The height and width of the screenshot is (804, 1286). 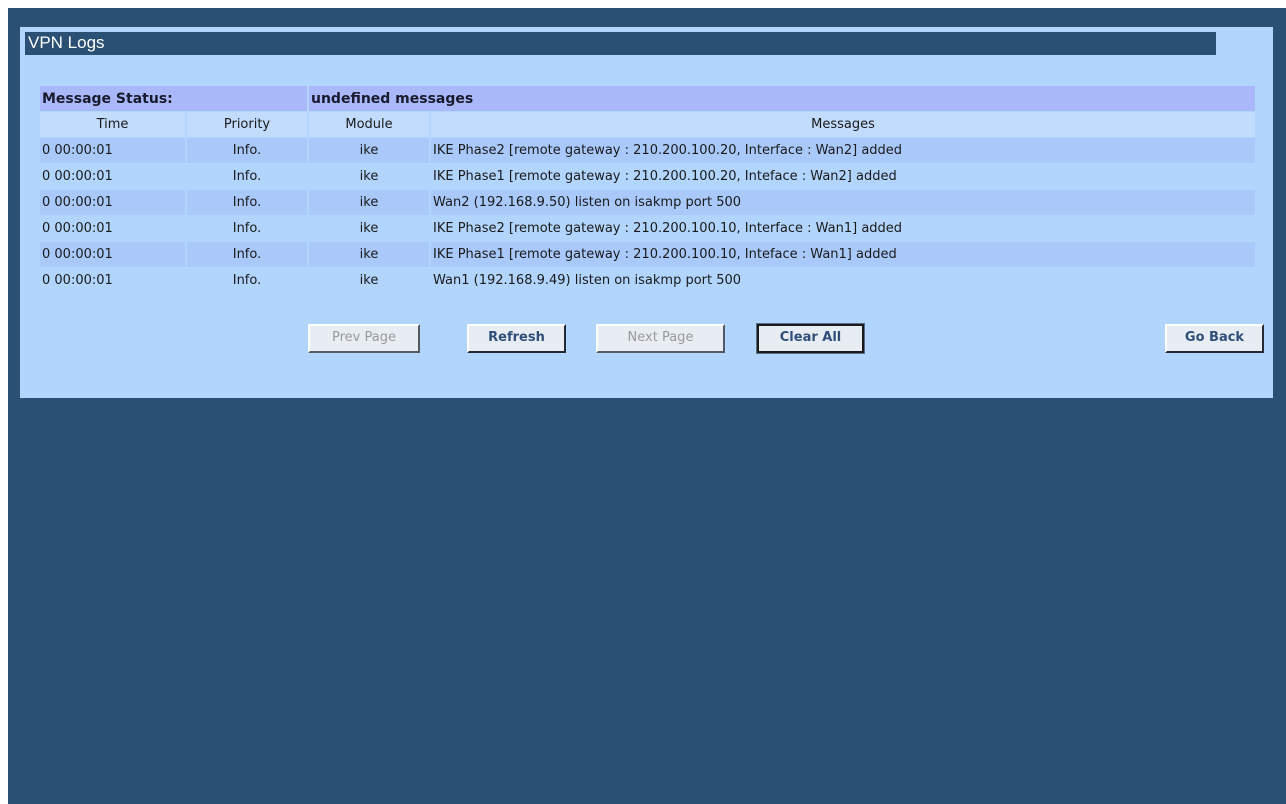 I want to click on go-back-button: Go Back, so click(x=1214, y=338).